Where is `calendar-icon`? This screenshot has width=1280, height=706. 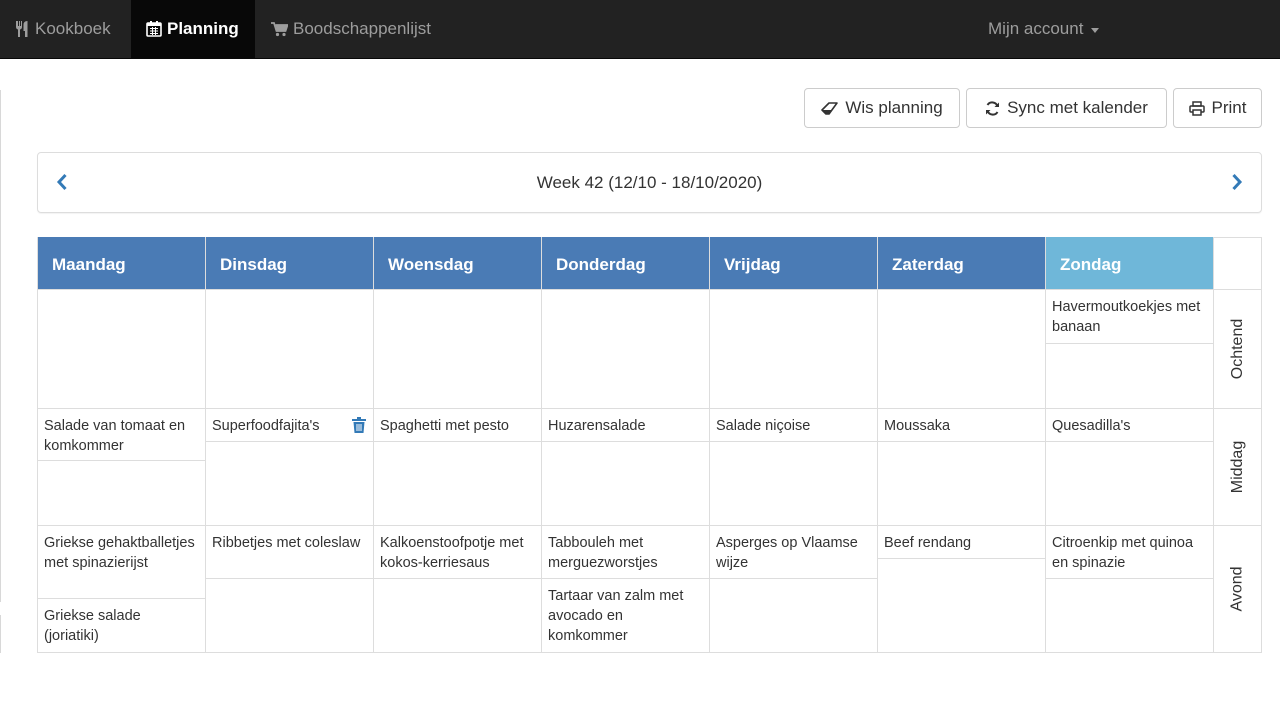 calendar-icon is located at coordinates (154, 29).